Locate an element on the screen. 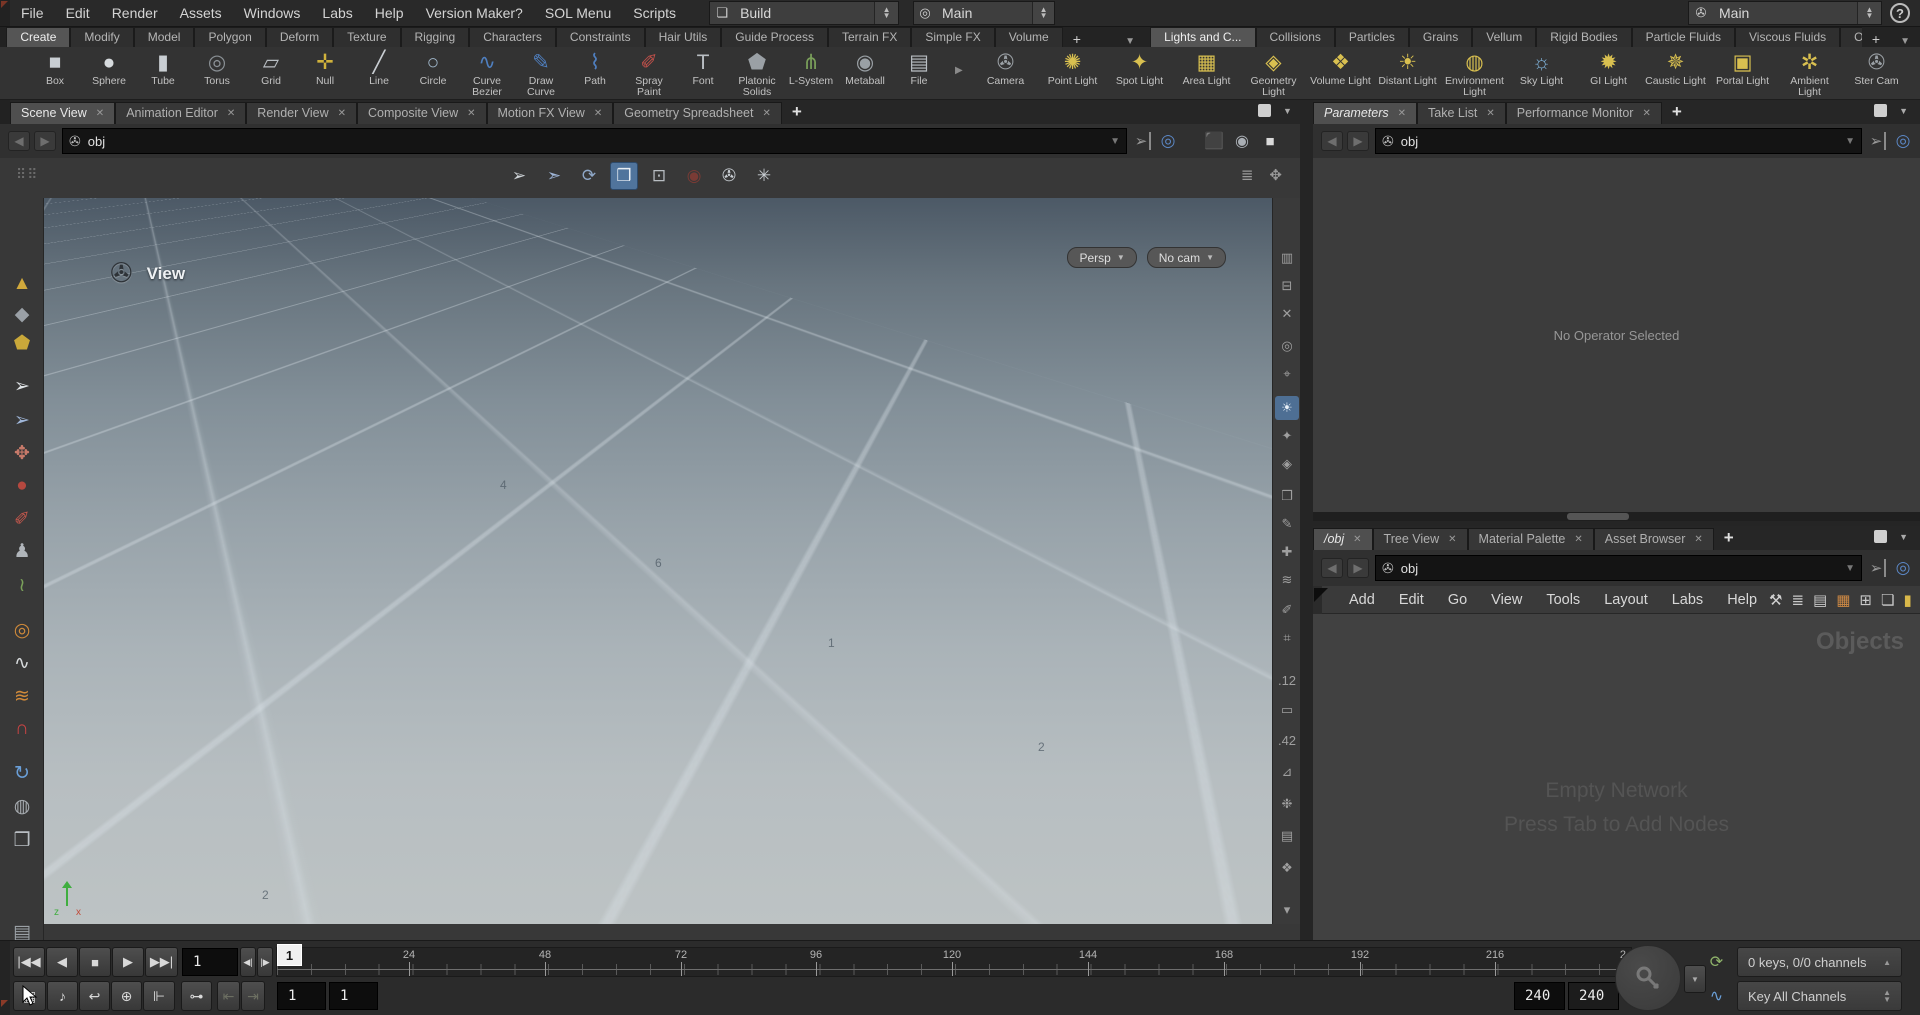 This screenshot has width=1920, height=1015. shelf-overflow-icon: ▼ is located at coordinates (1130, 41).